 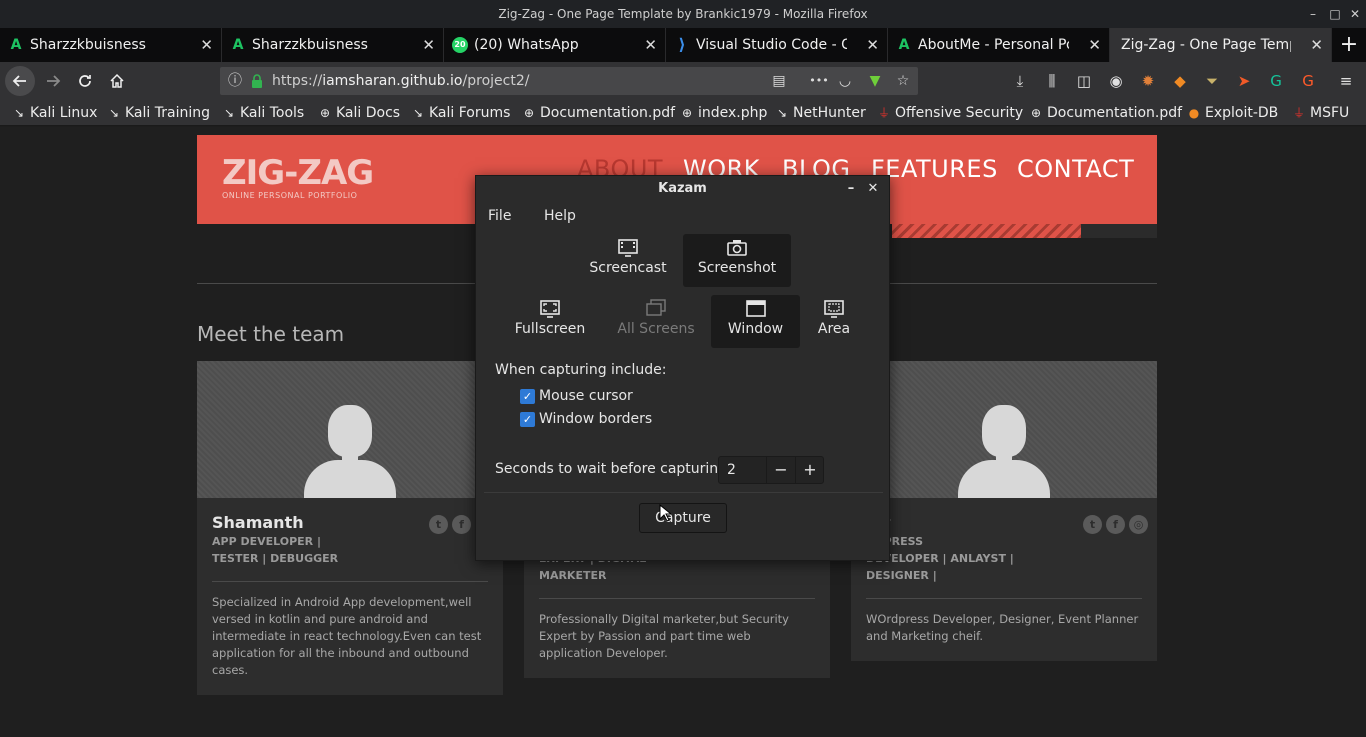 I want to click on screencast-mode-button: Screencast, so click(x=628, y=260).